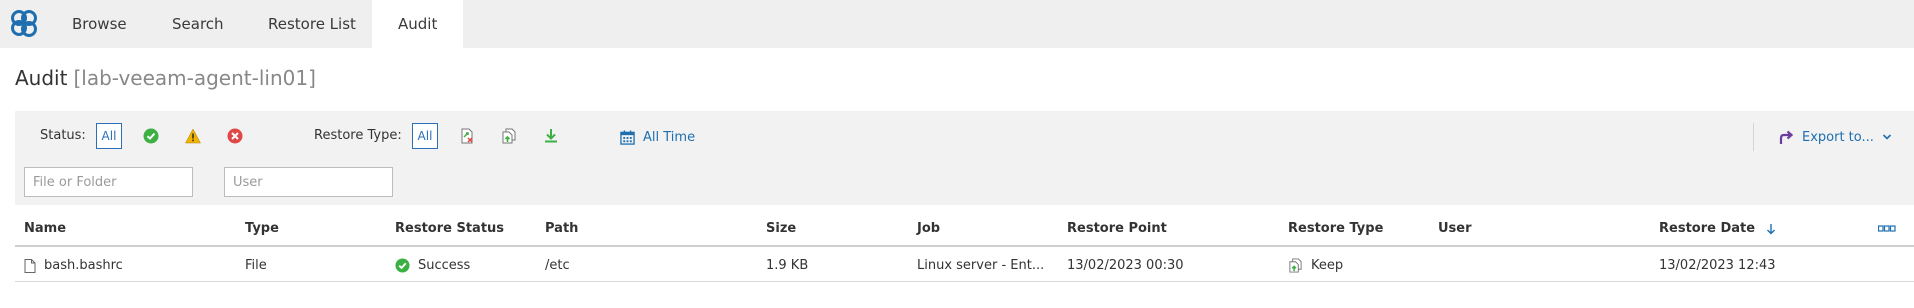 The image size is (1914, 308). I want to click on overwrite-icon, so click(467, 136).